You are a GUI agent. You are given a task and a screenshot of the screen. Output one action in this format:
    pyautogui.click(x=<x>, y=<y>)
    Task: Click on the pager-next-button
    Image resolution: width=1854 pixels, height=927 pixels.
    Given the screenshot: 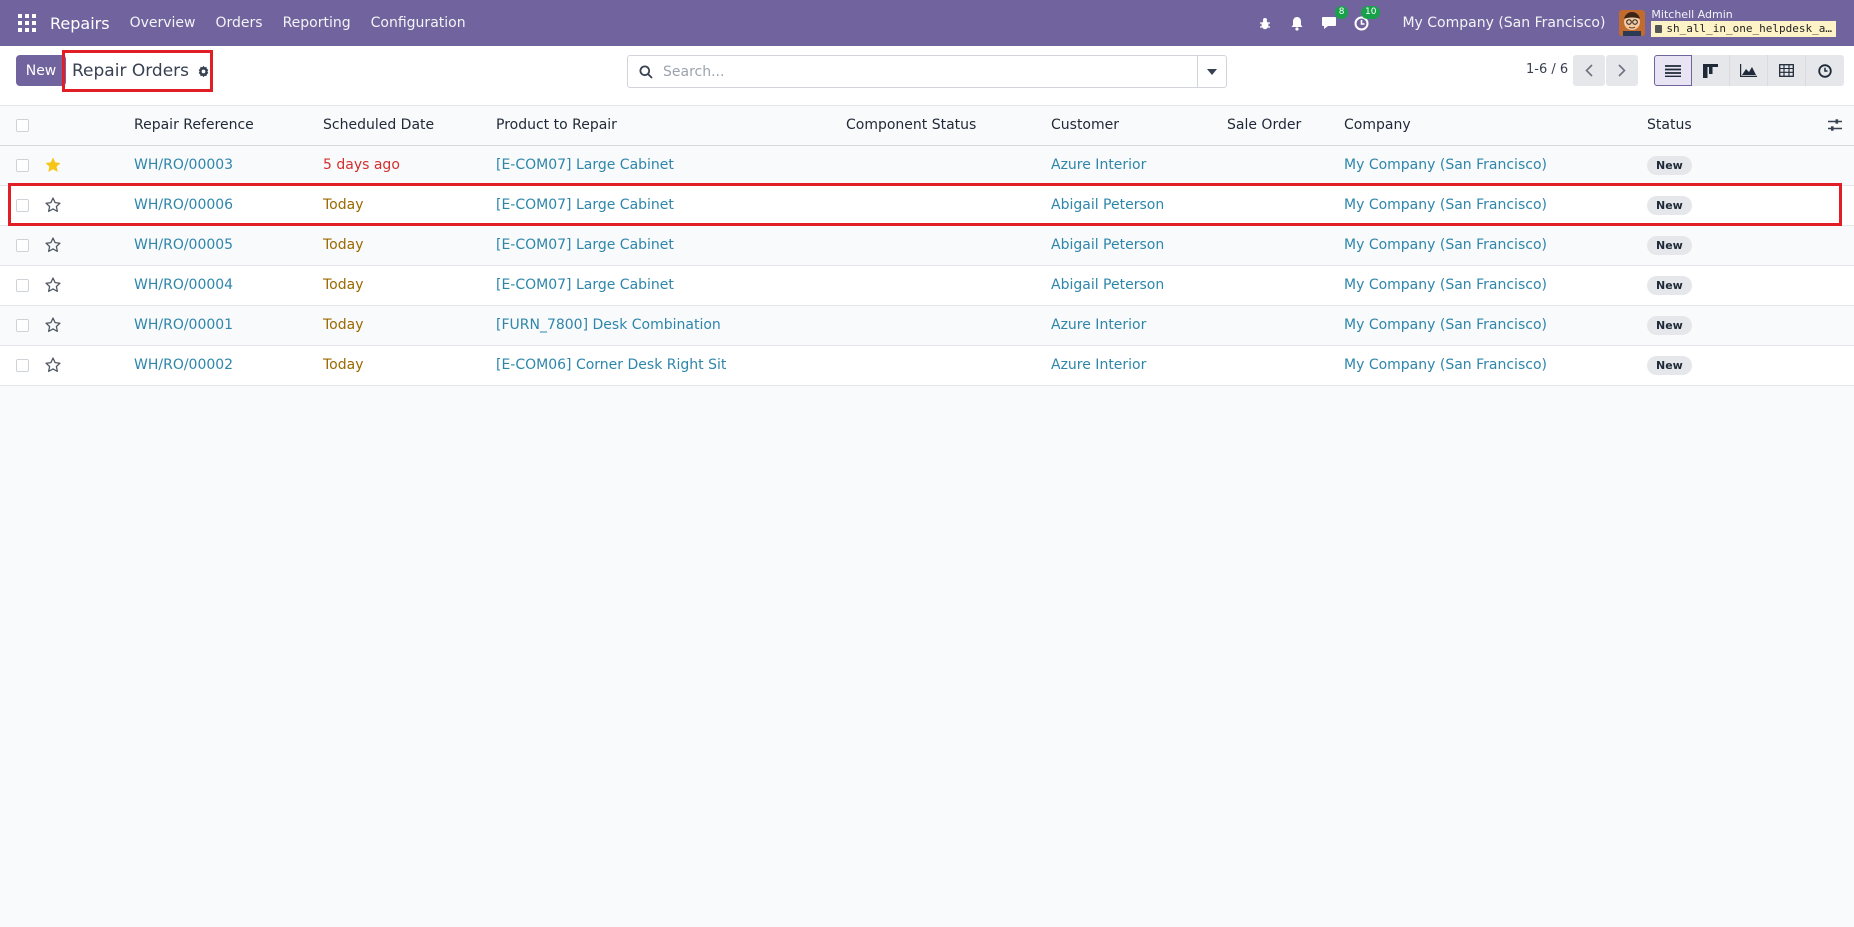 What is the action you would take?
    pyautogui.click(x=1622, y=70)
    